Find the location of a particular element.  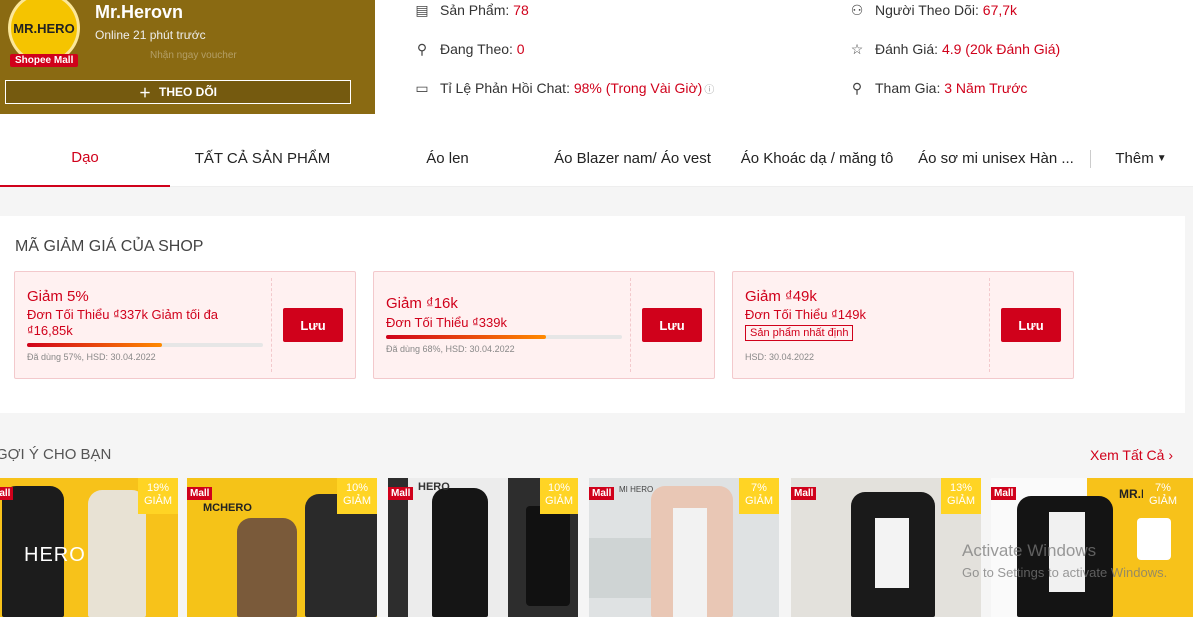

product-card: MCHERO Mall 10% GIẢM is located at coordinates (282, 547).